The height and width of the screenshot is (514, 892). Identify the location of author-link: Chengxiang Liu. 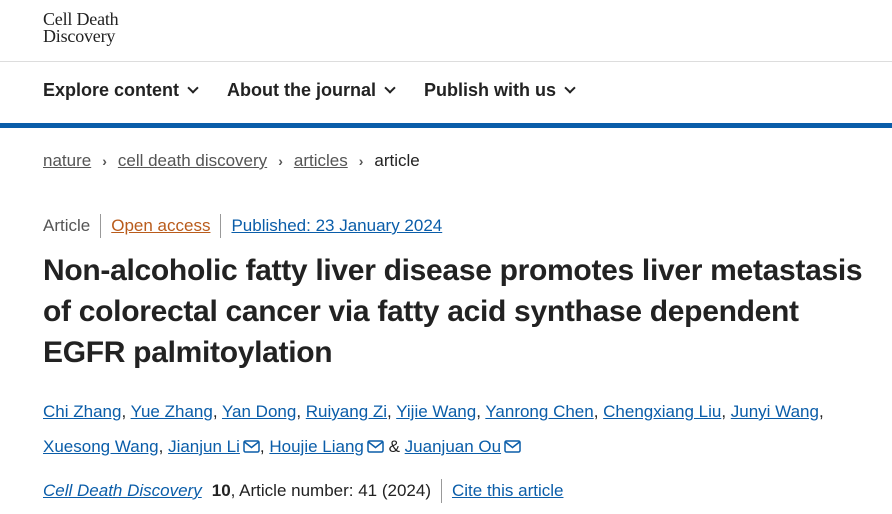
(662, 411).